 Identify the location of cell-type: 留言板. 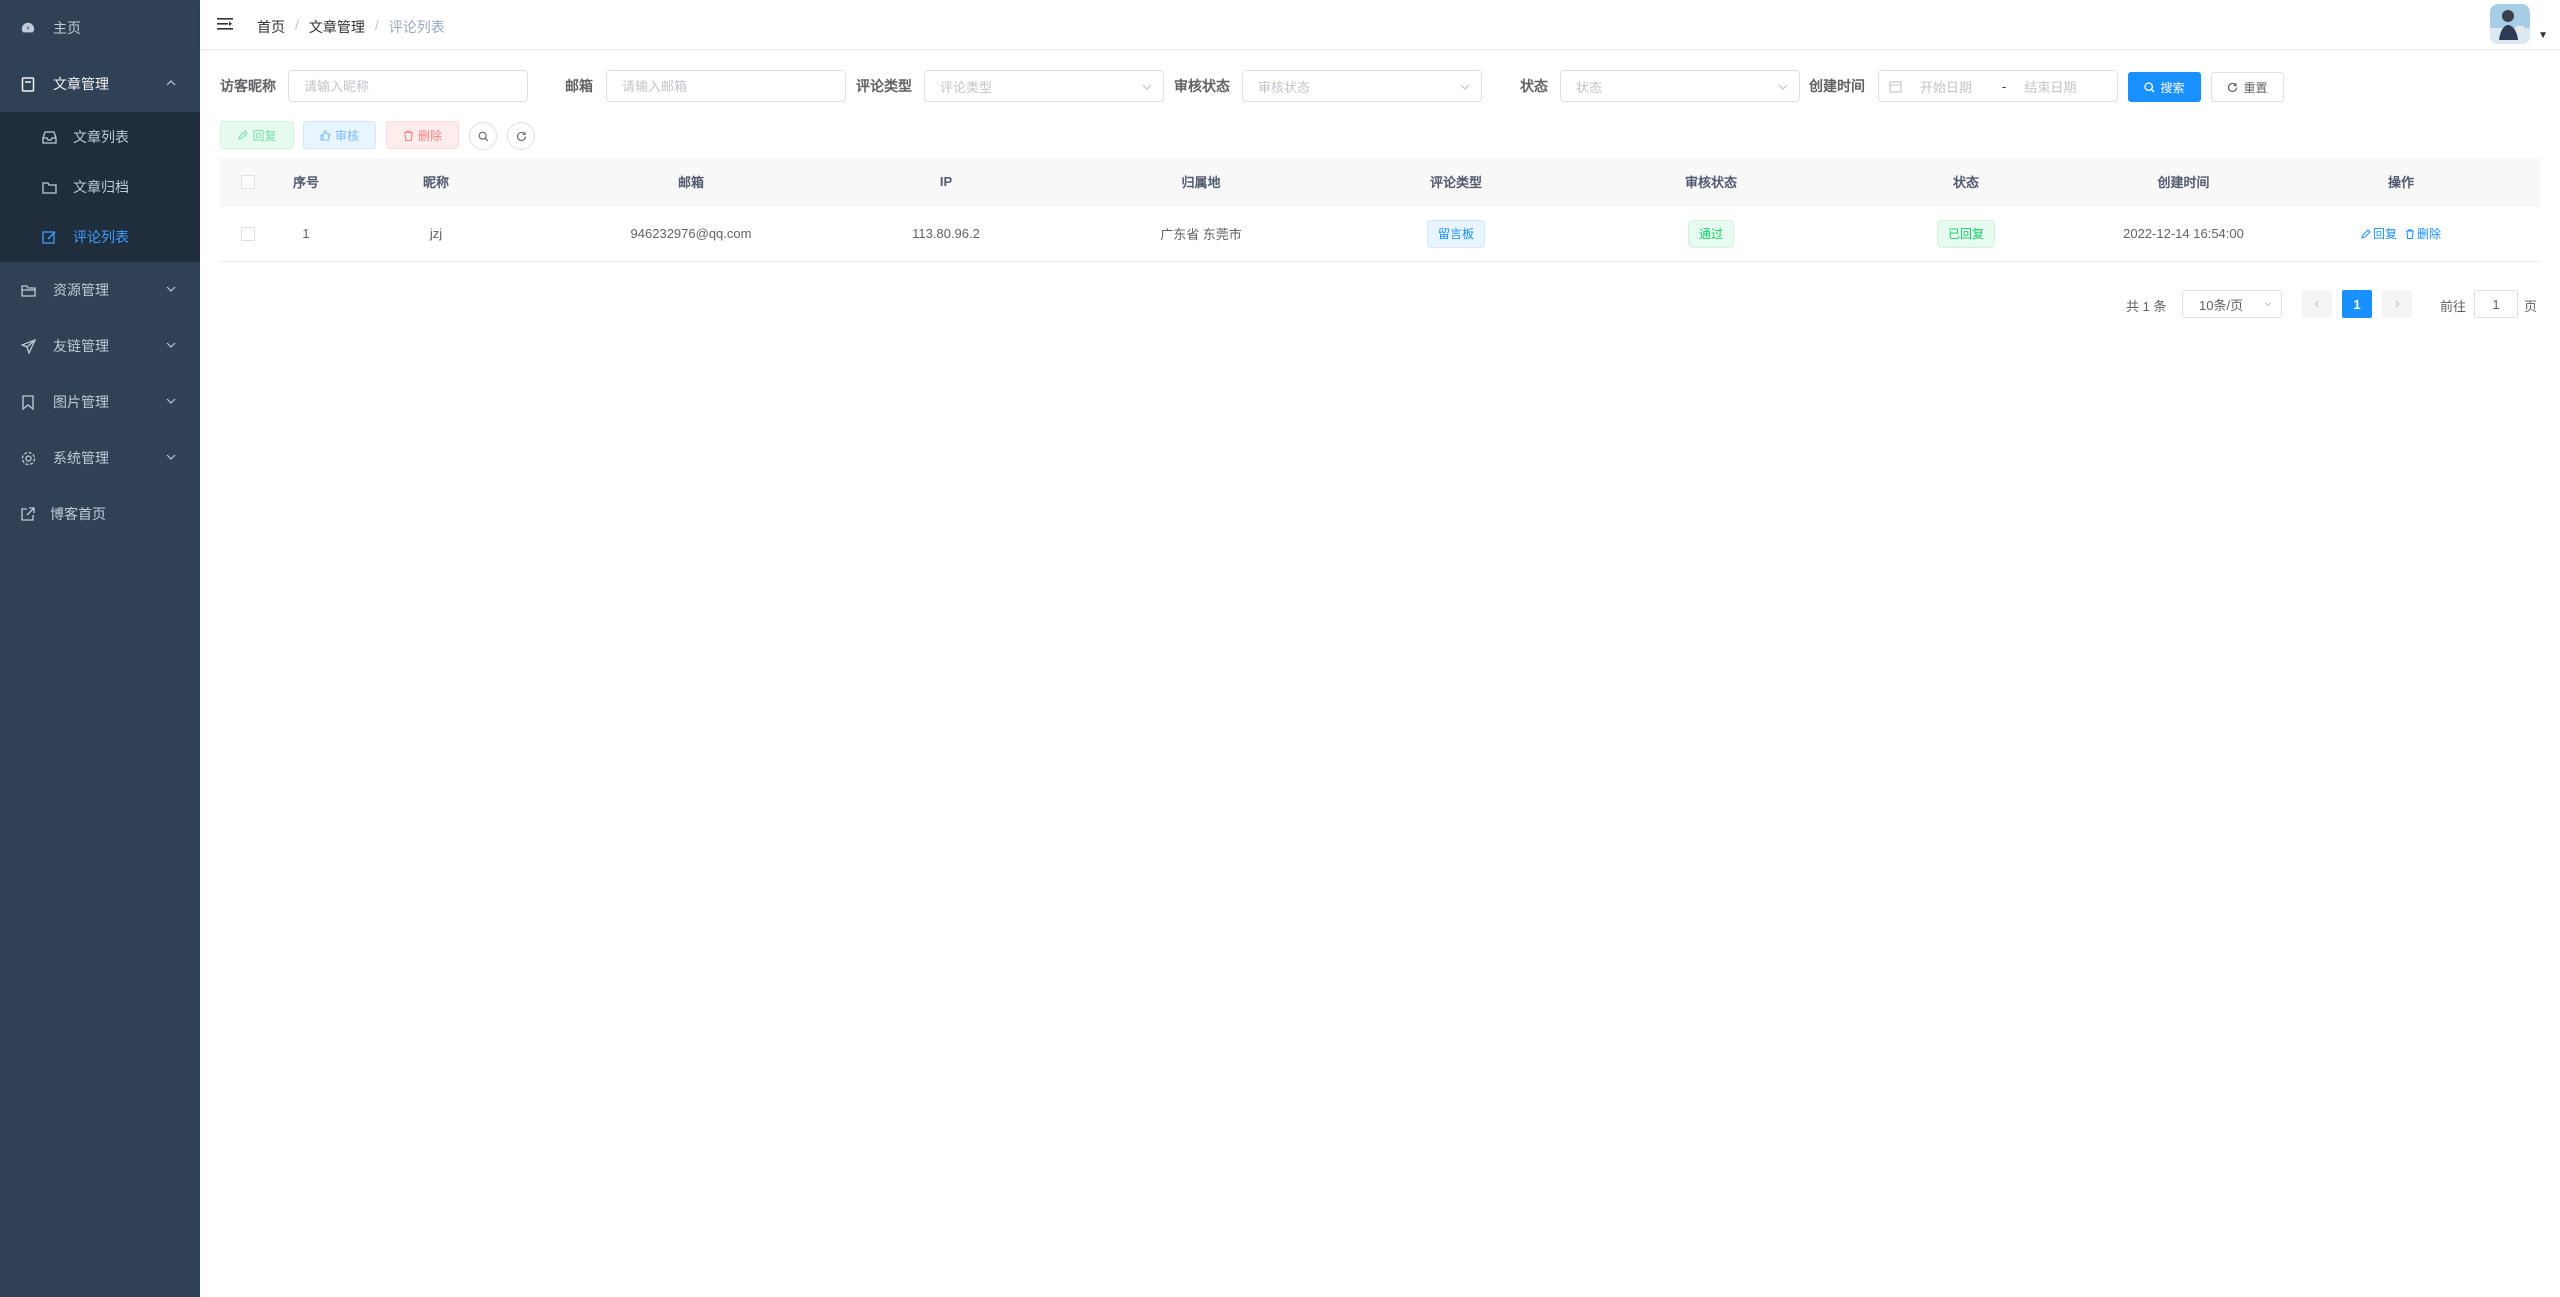
(1456, 233).